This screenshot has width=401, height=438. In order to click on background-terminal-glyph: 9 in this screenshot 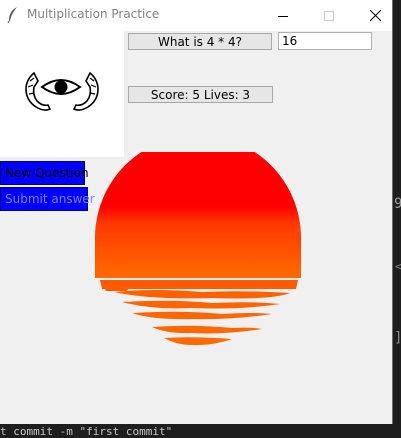, I will do `click(397, 204)`.